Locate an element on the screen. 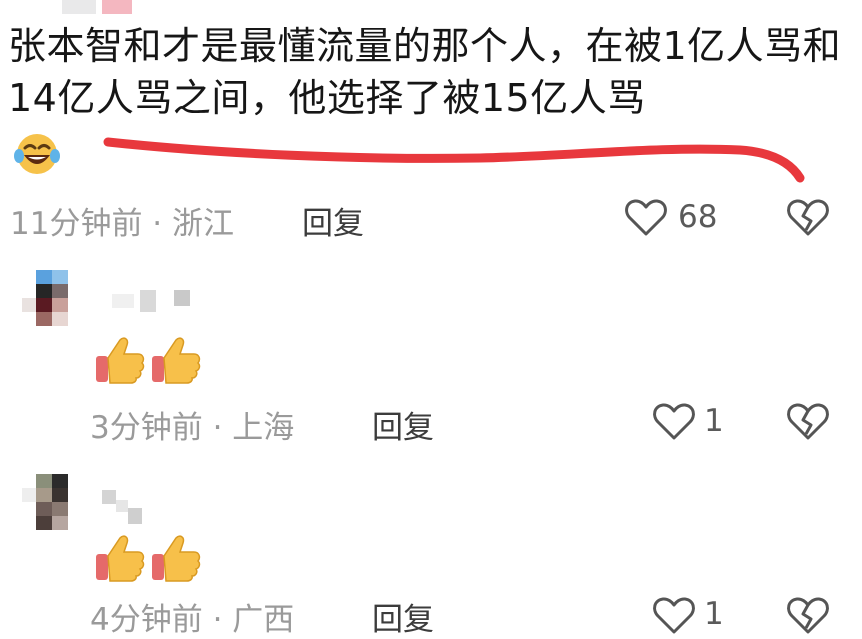  comment-meta: 3分钟前 · 上海 is located at coordinates (192, 428).